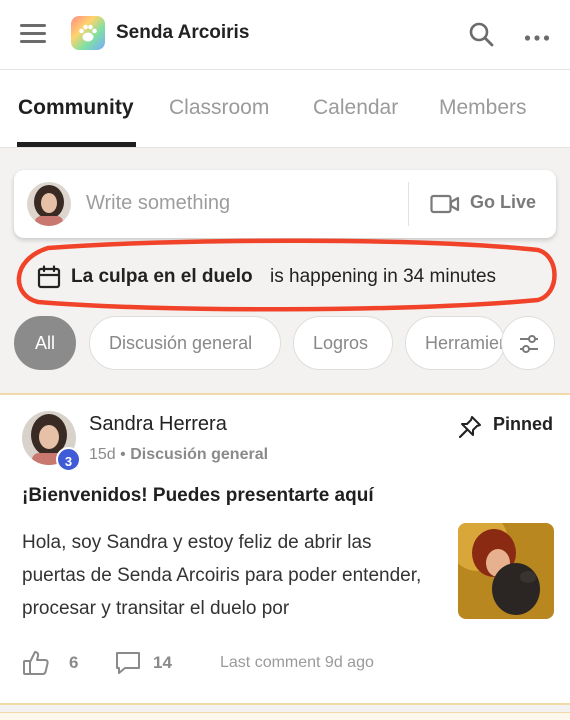  Describe the element at coordinates (537, 38) in the screenshot. I see `more-horizontal-icon` at that location.